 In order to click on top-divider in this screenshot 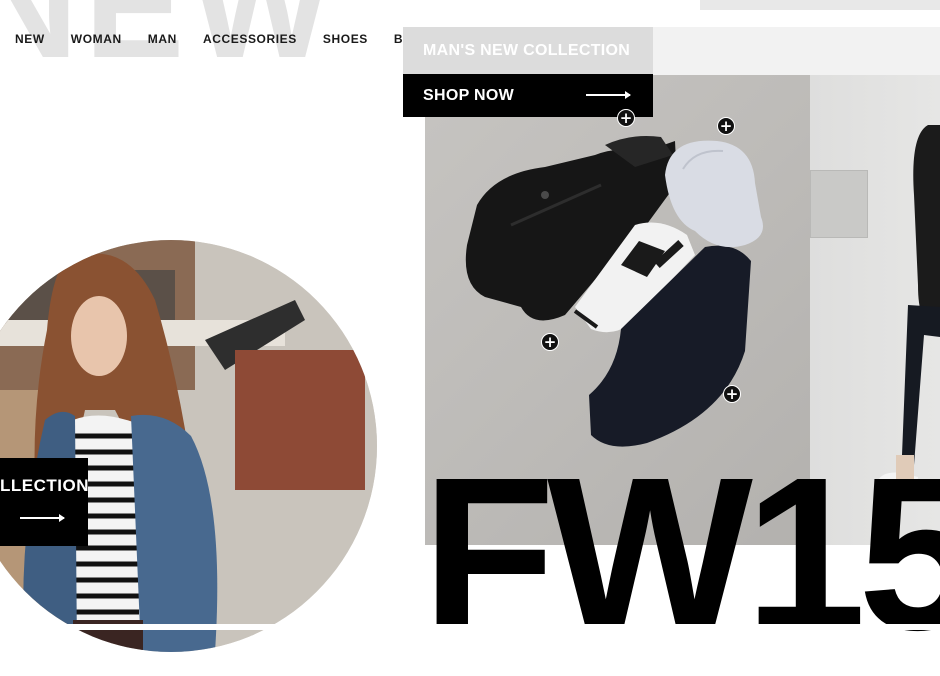, I will do `click(820, 5)`.